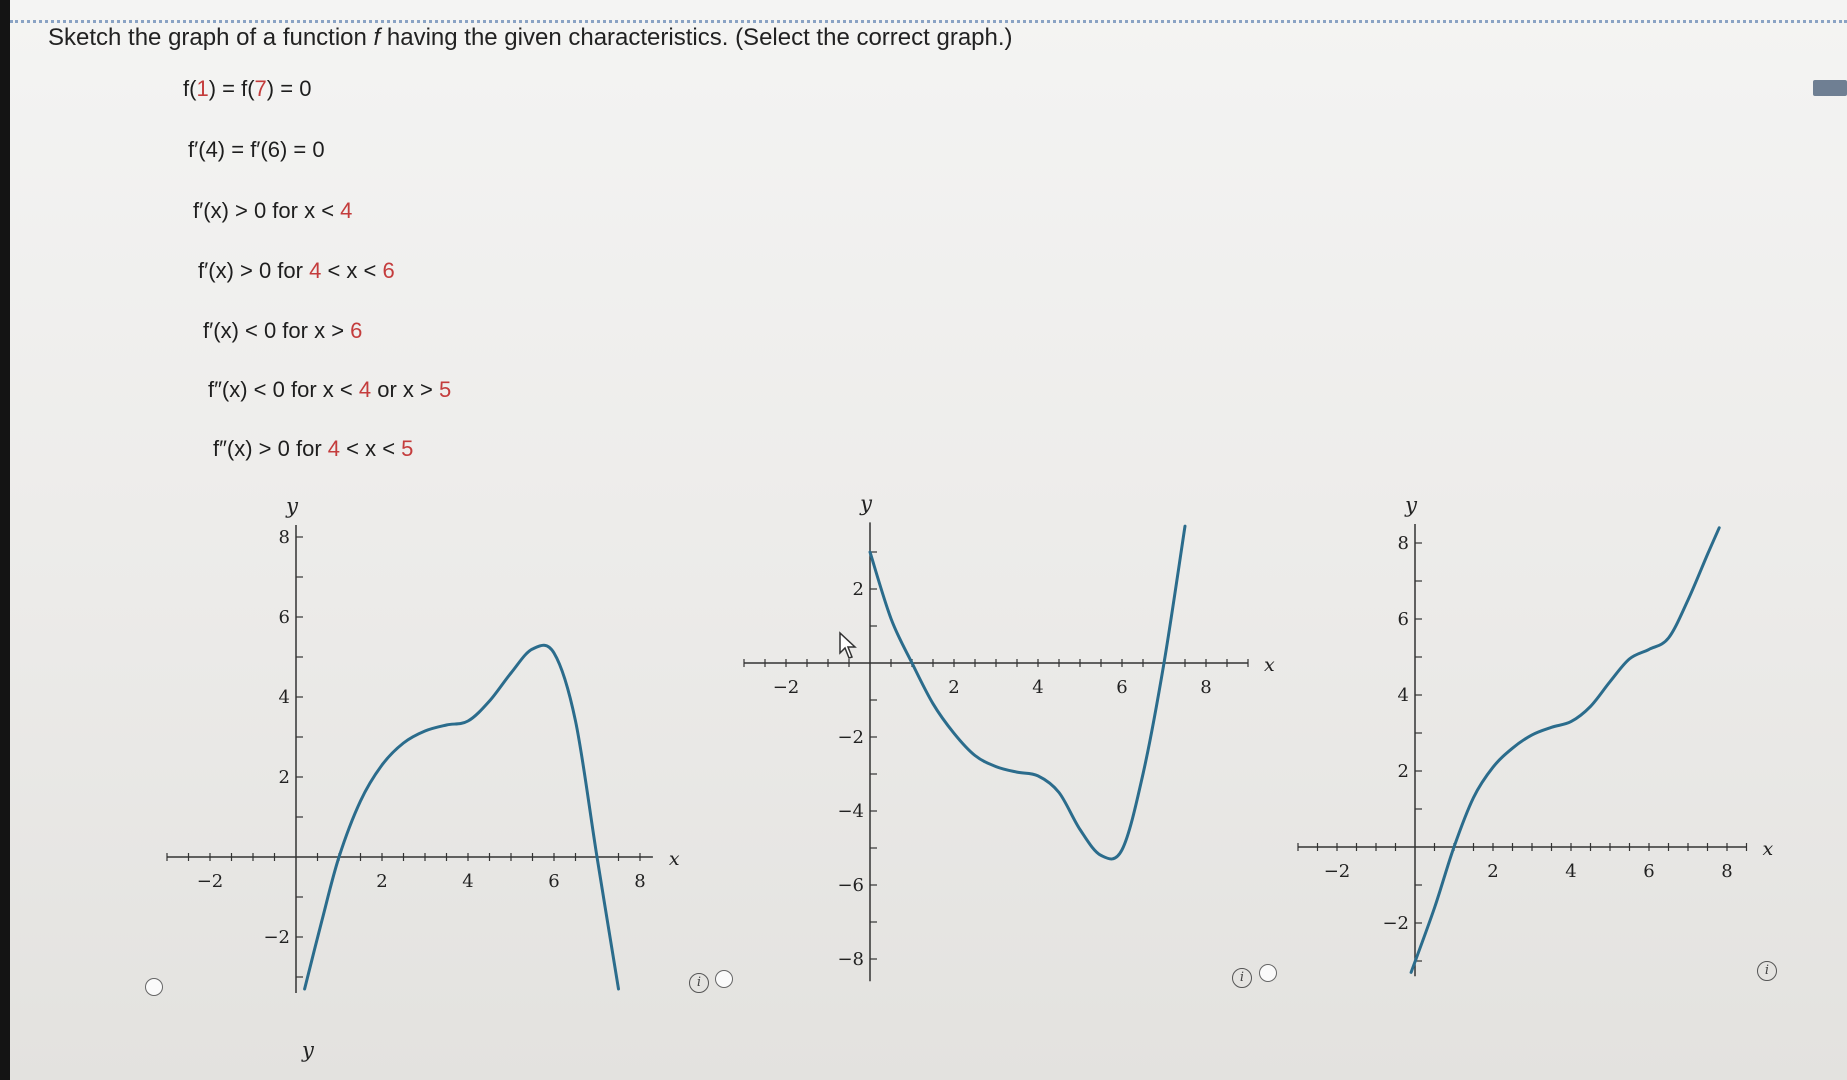  I want to click on mouse-pointer-icon, so click(848, 645).